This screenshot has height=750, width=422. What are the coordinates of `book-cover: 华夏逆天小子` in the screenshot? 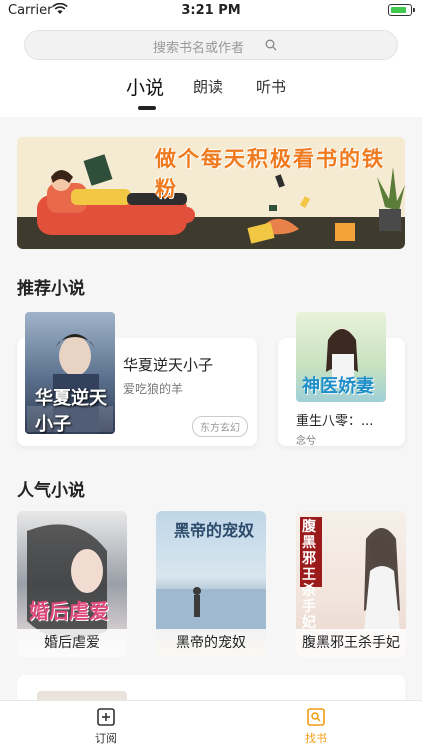 It's located at (70, 373).